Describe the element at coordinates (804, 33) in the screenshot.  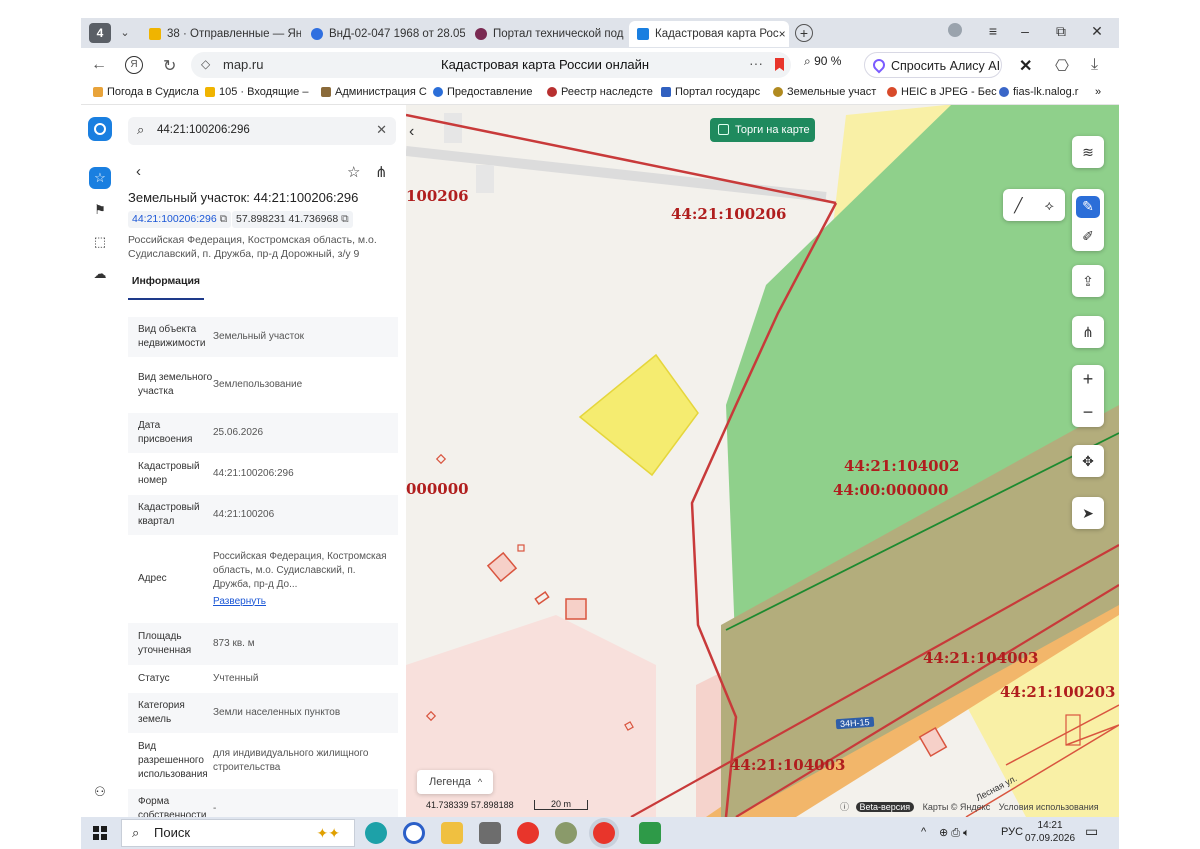
I see `new-tab-button: +` at that location.